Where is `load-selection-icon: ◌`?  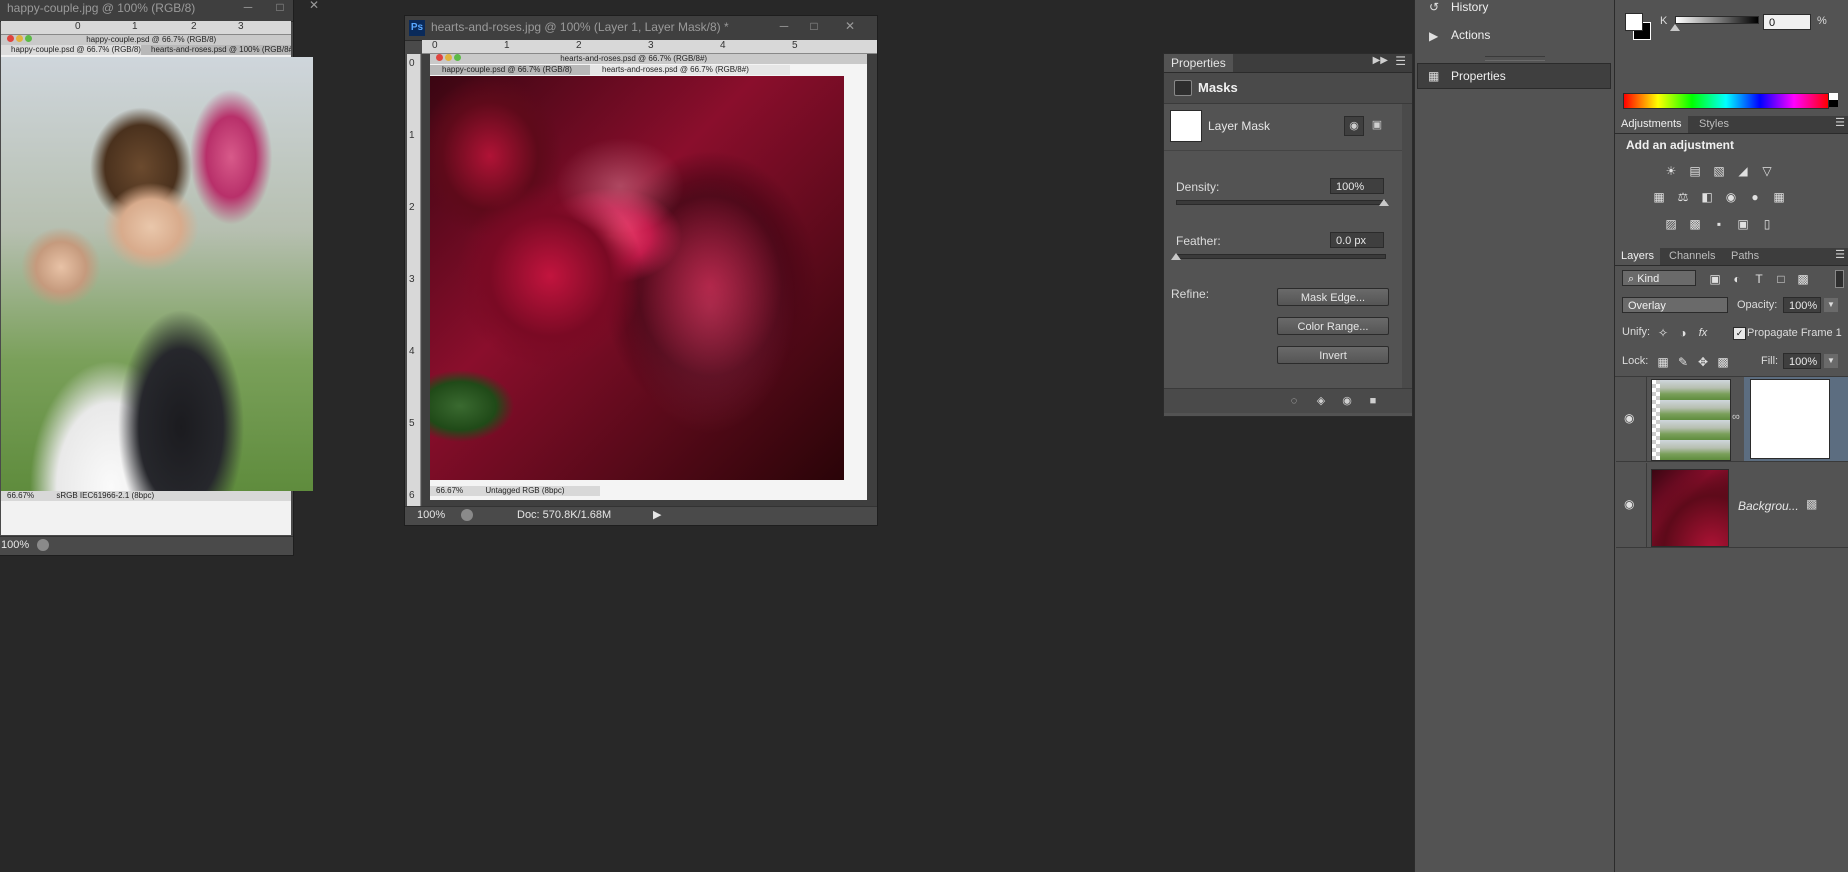 load-selection-icon: ◌ is located at coordinates (1294, 401).